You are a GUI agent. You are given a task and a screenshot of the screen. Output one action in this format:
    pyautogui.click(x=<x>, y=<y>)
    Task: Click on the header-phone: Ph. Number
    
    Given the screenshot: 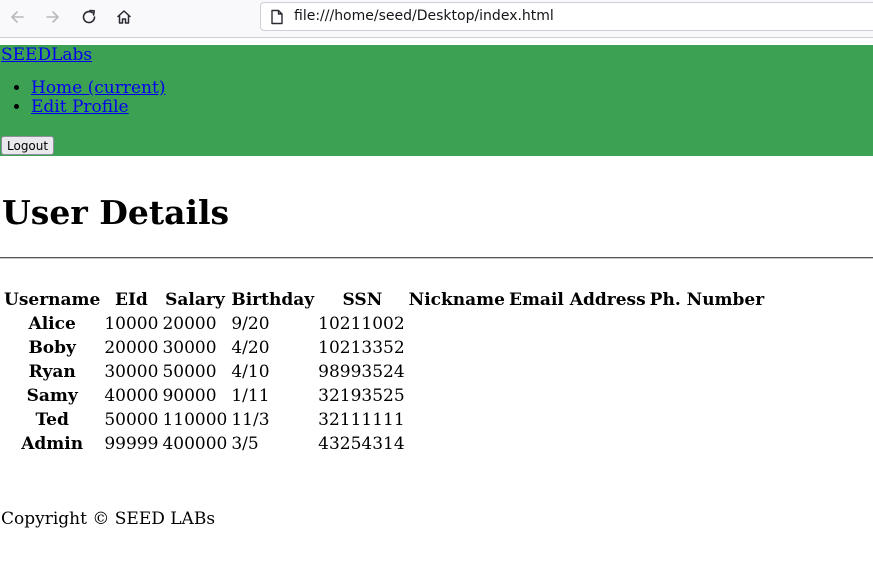 What is the action you would take?
    pyautogui.click(x=707, y=300)
    